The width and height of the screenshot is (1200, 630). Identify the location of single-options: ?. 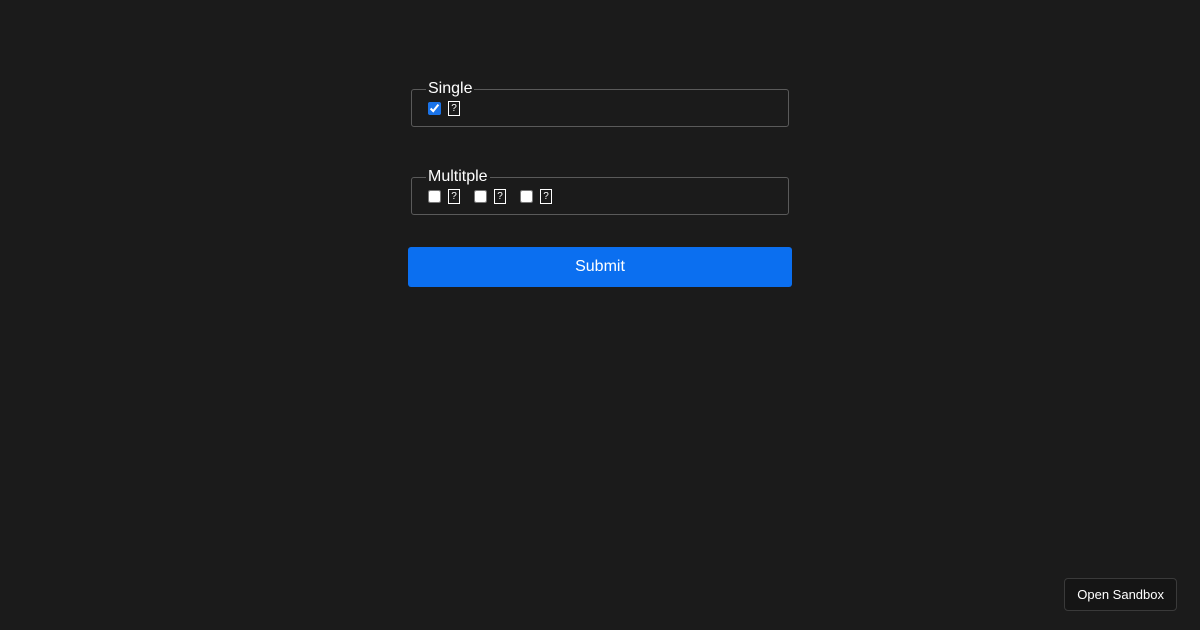
(600, 108).